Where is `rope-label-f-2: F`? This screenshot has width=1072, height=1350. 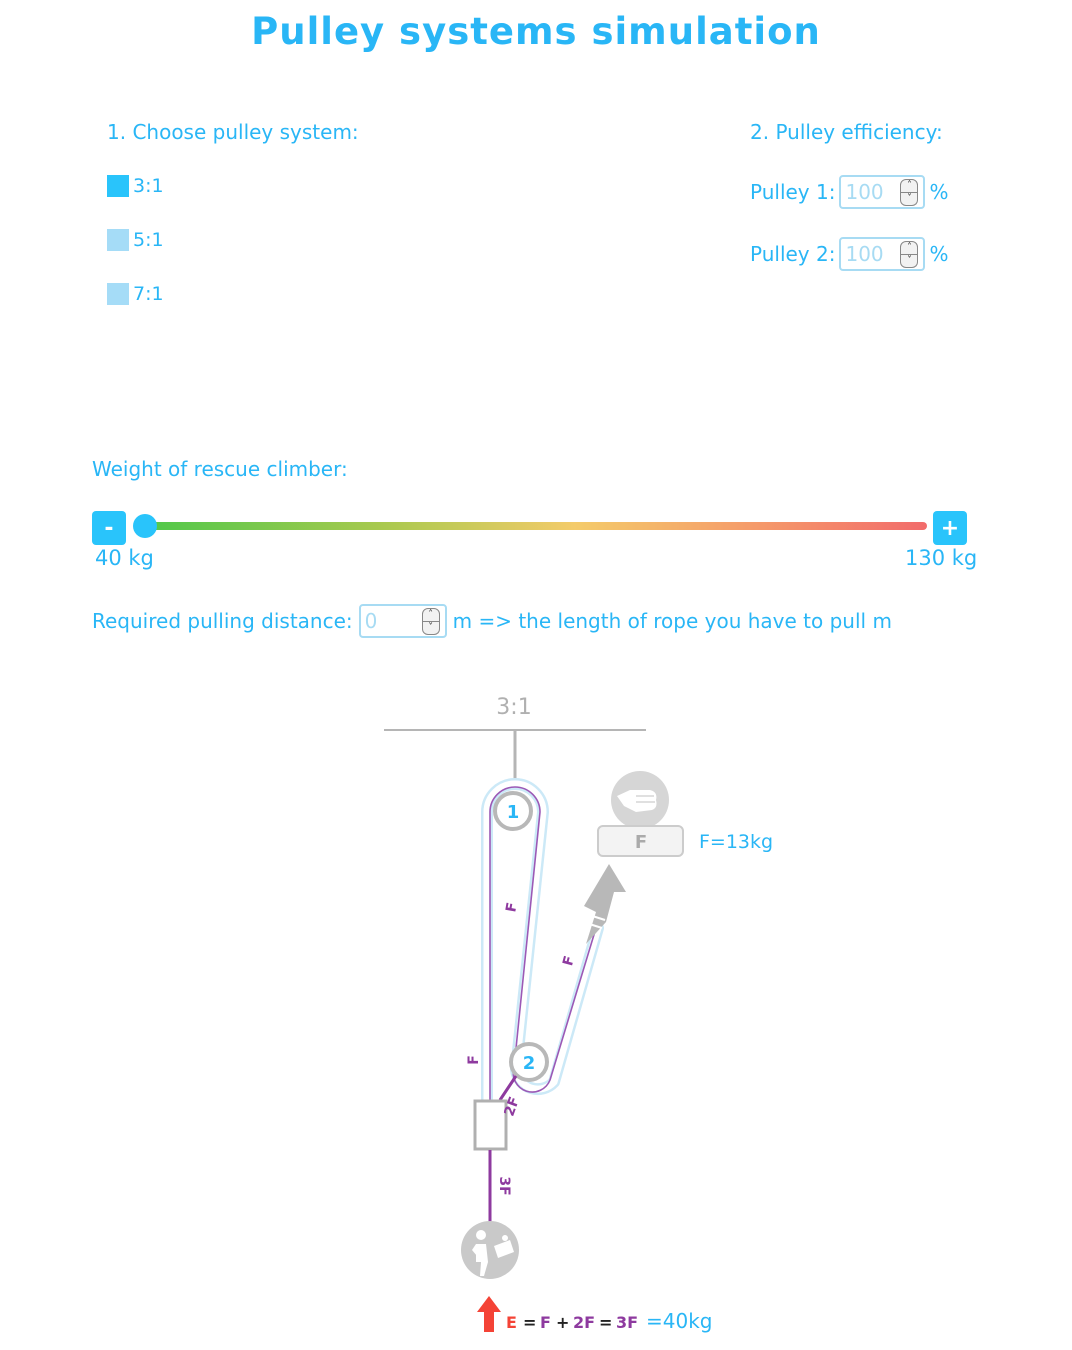
rope-label-f-2: F is located at coordinates (569, 960).